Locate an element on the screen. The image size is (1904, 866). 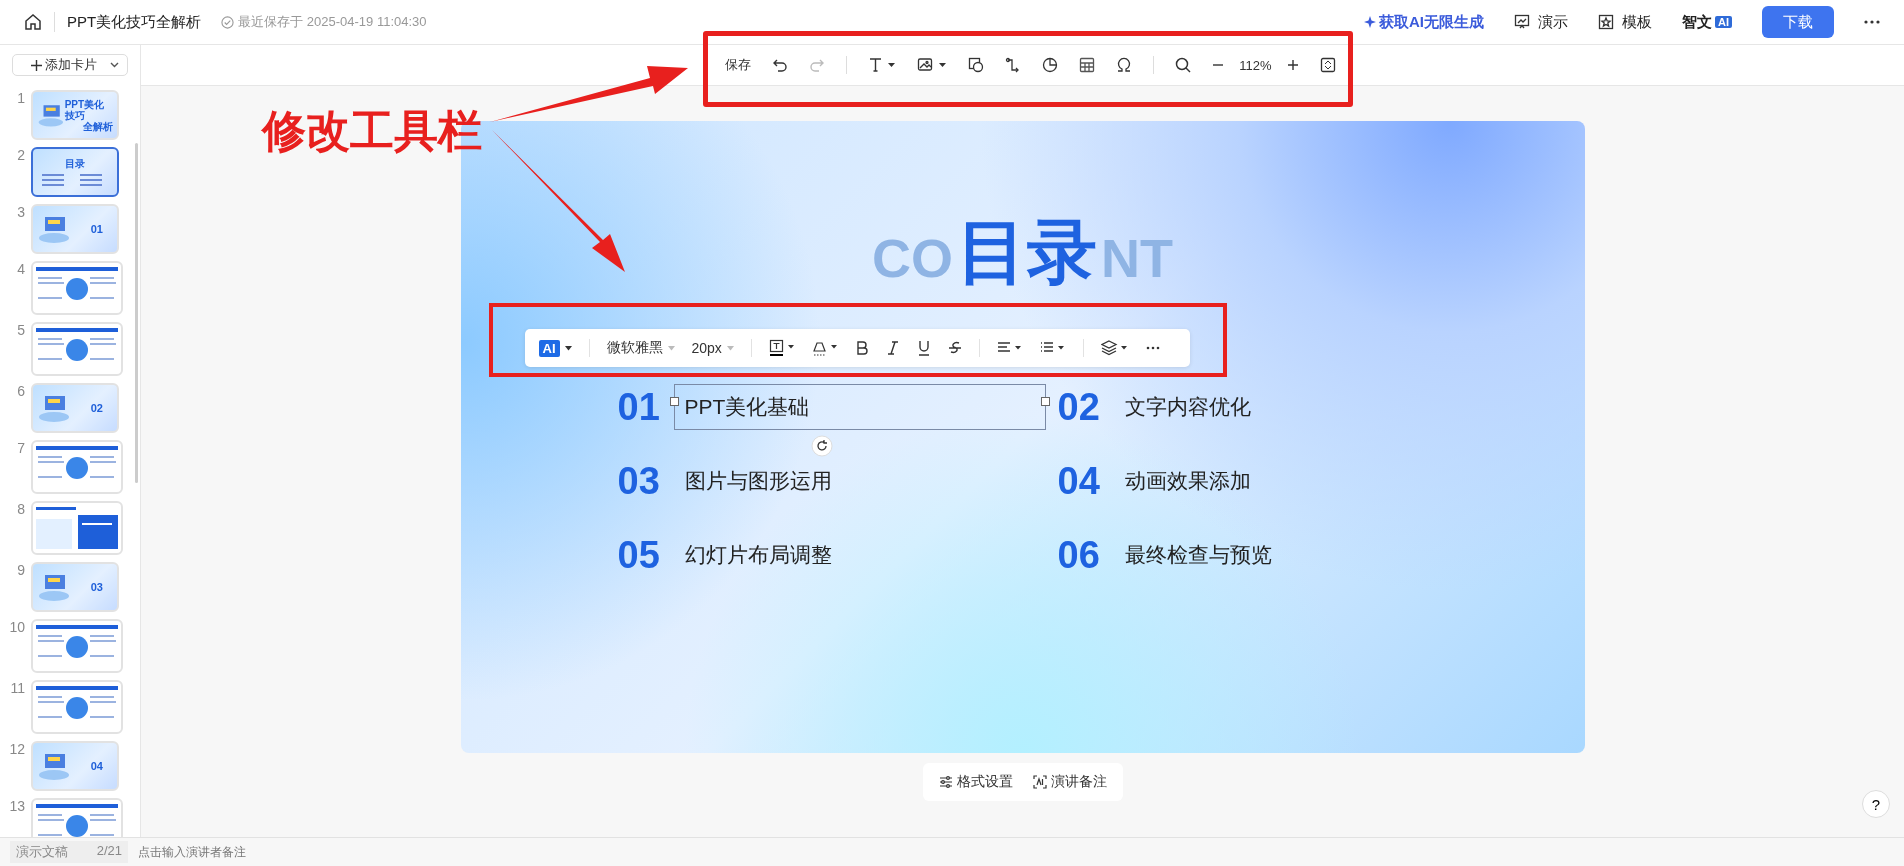
download-button: 下载 is located at coordinates (1798, 22).